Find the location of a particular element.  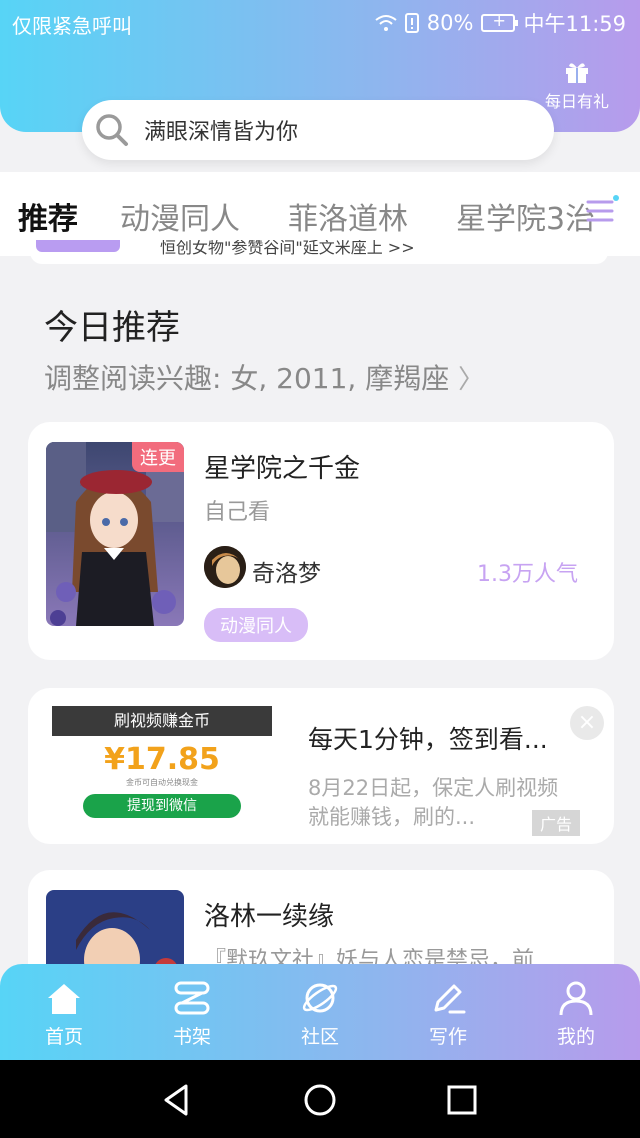

bookshelf-icon is located at coordinates (192, 998).